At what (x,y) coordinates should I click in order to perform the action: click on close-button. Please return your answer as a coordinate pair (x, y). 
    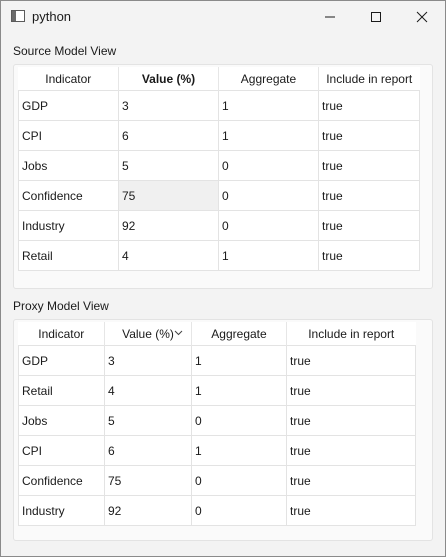
    Looking at the image, I should click on (422, 17).